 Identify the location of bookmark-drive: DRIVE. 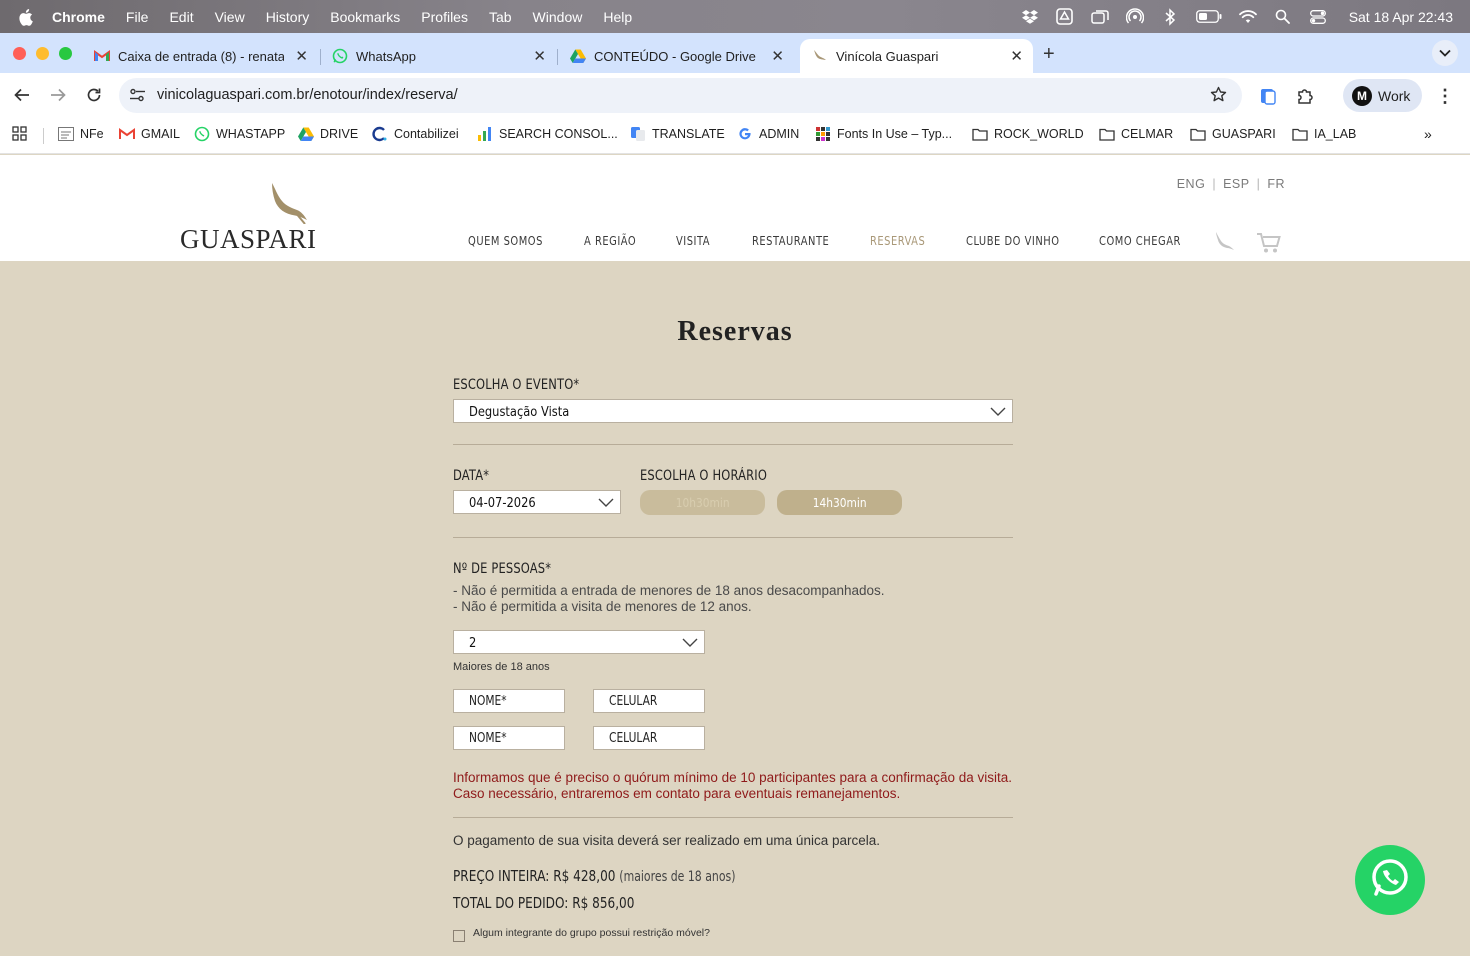
(328, 134).